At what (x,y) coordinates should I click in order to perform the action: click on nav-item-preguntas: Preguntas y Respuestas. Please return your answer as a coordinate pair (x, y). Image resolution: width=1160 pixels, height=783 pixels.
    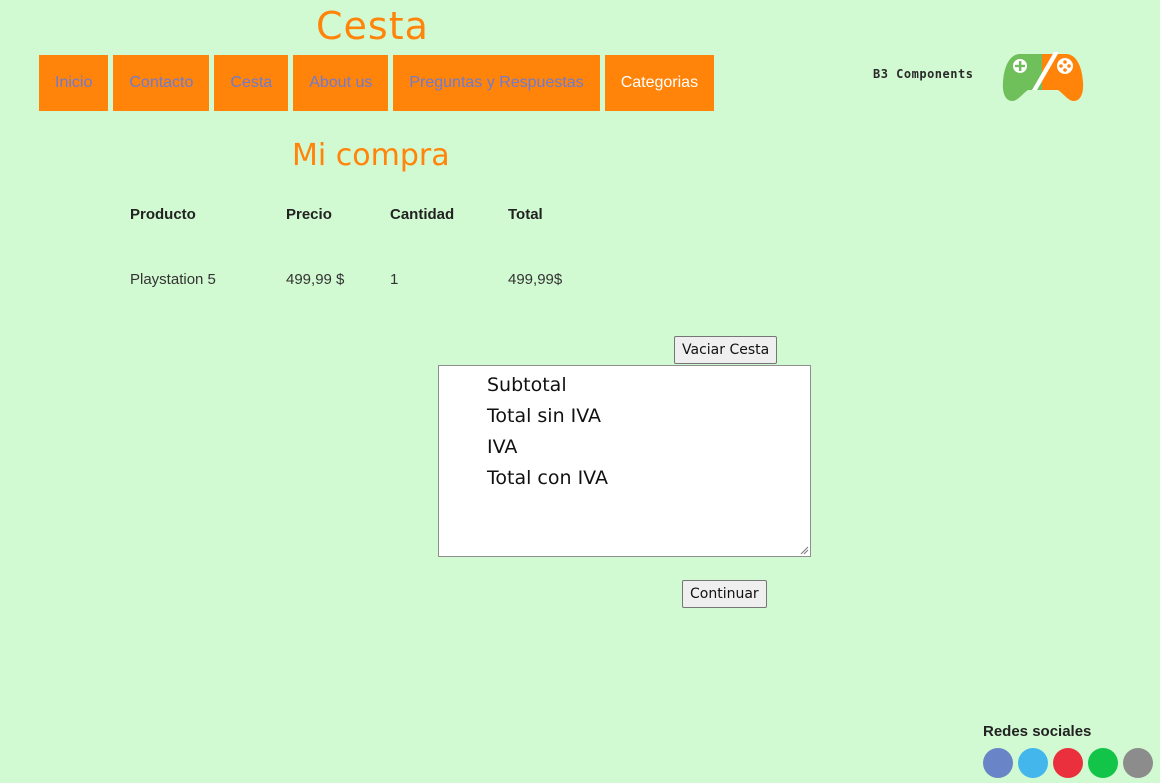
    Looking at the image, I should click on (496, 83).